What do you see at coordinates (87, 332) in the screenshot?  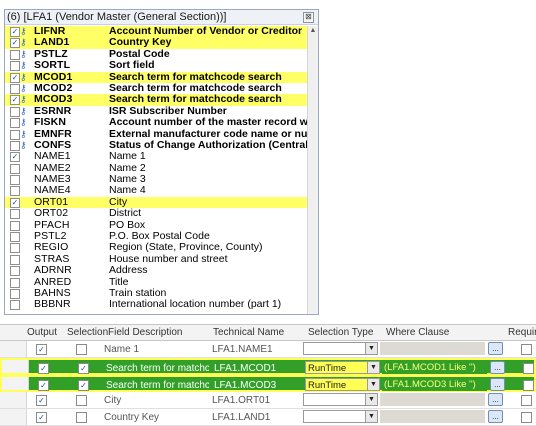 I see `col-header-selection: Selection` at bounding box center [87, 332].